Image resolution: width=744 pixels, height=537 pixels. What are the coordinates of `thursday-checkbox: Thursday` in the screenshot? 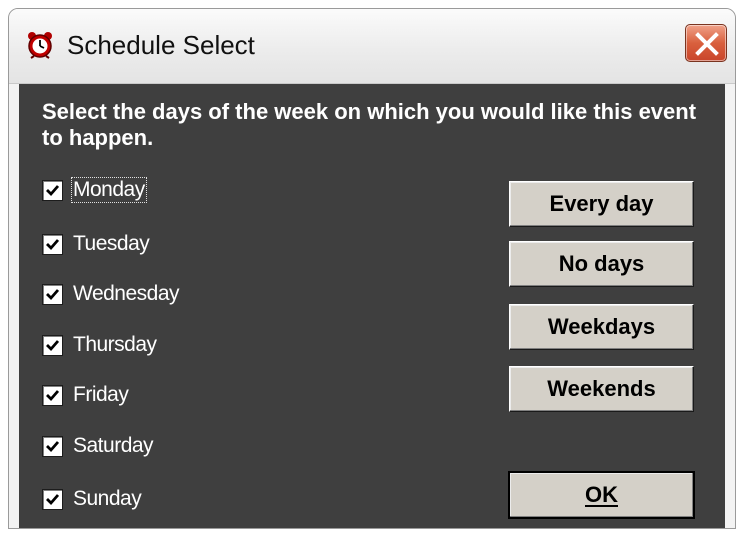 It's located at (100, 345).